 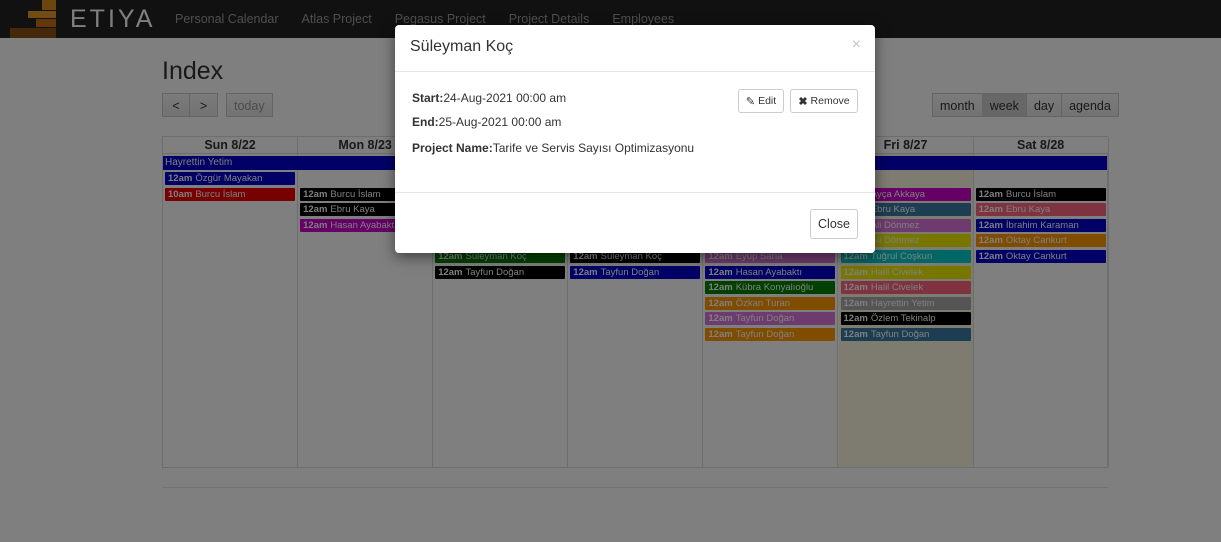 What do you see at coordinates (856, 45) in the screenshot?
I see `close-icon: ×` at bounding box center [856, 45].